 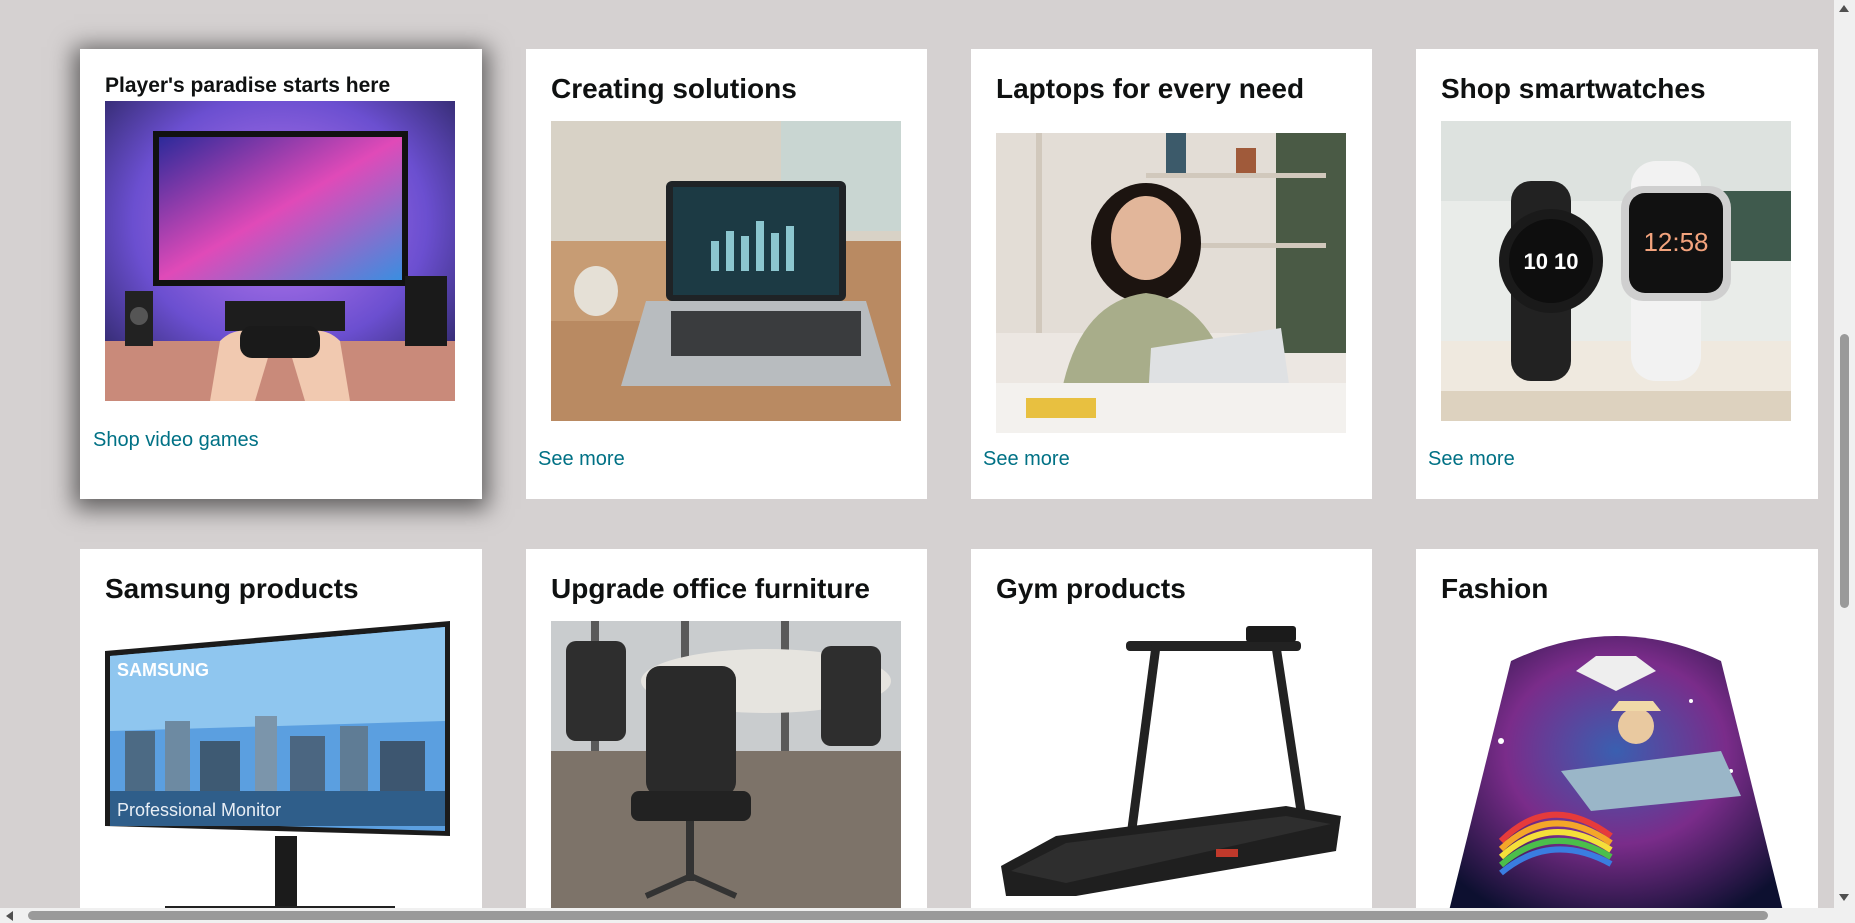 What do you see at coordinates (1091, 588) in the screenshot?
I see `card-title: Gym products` at bounding box center [1091, 588].